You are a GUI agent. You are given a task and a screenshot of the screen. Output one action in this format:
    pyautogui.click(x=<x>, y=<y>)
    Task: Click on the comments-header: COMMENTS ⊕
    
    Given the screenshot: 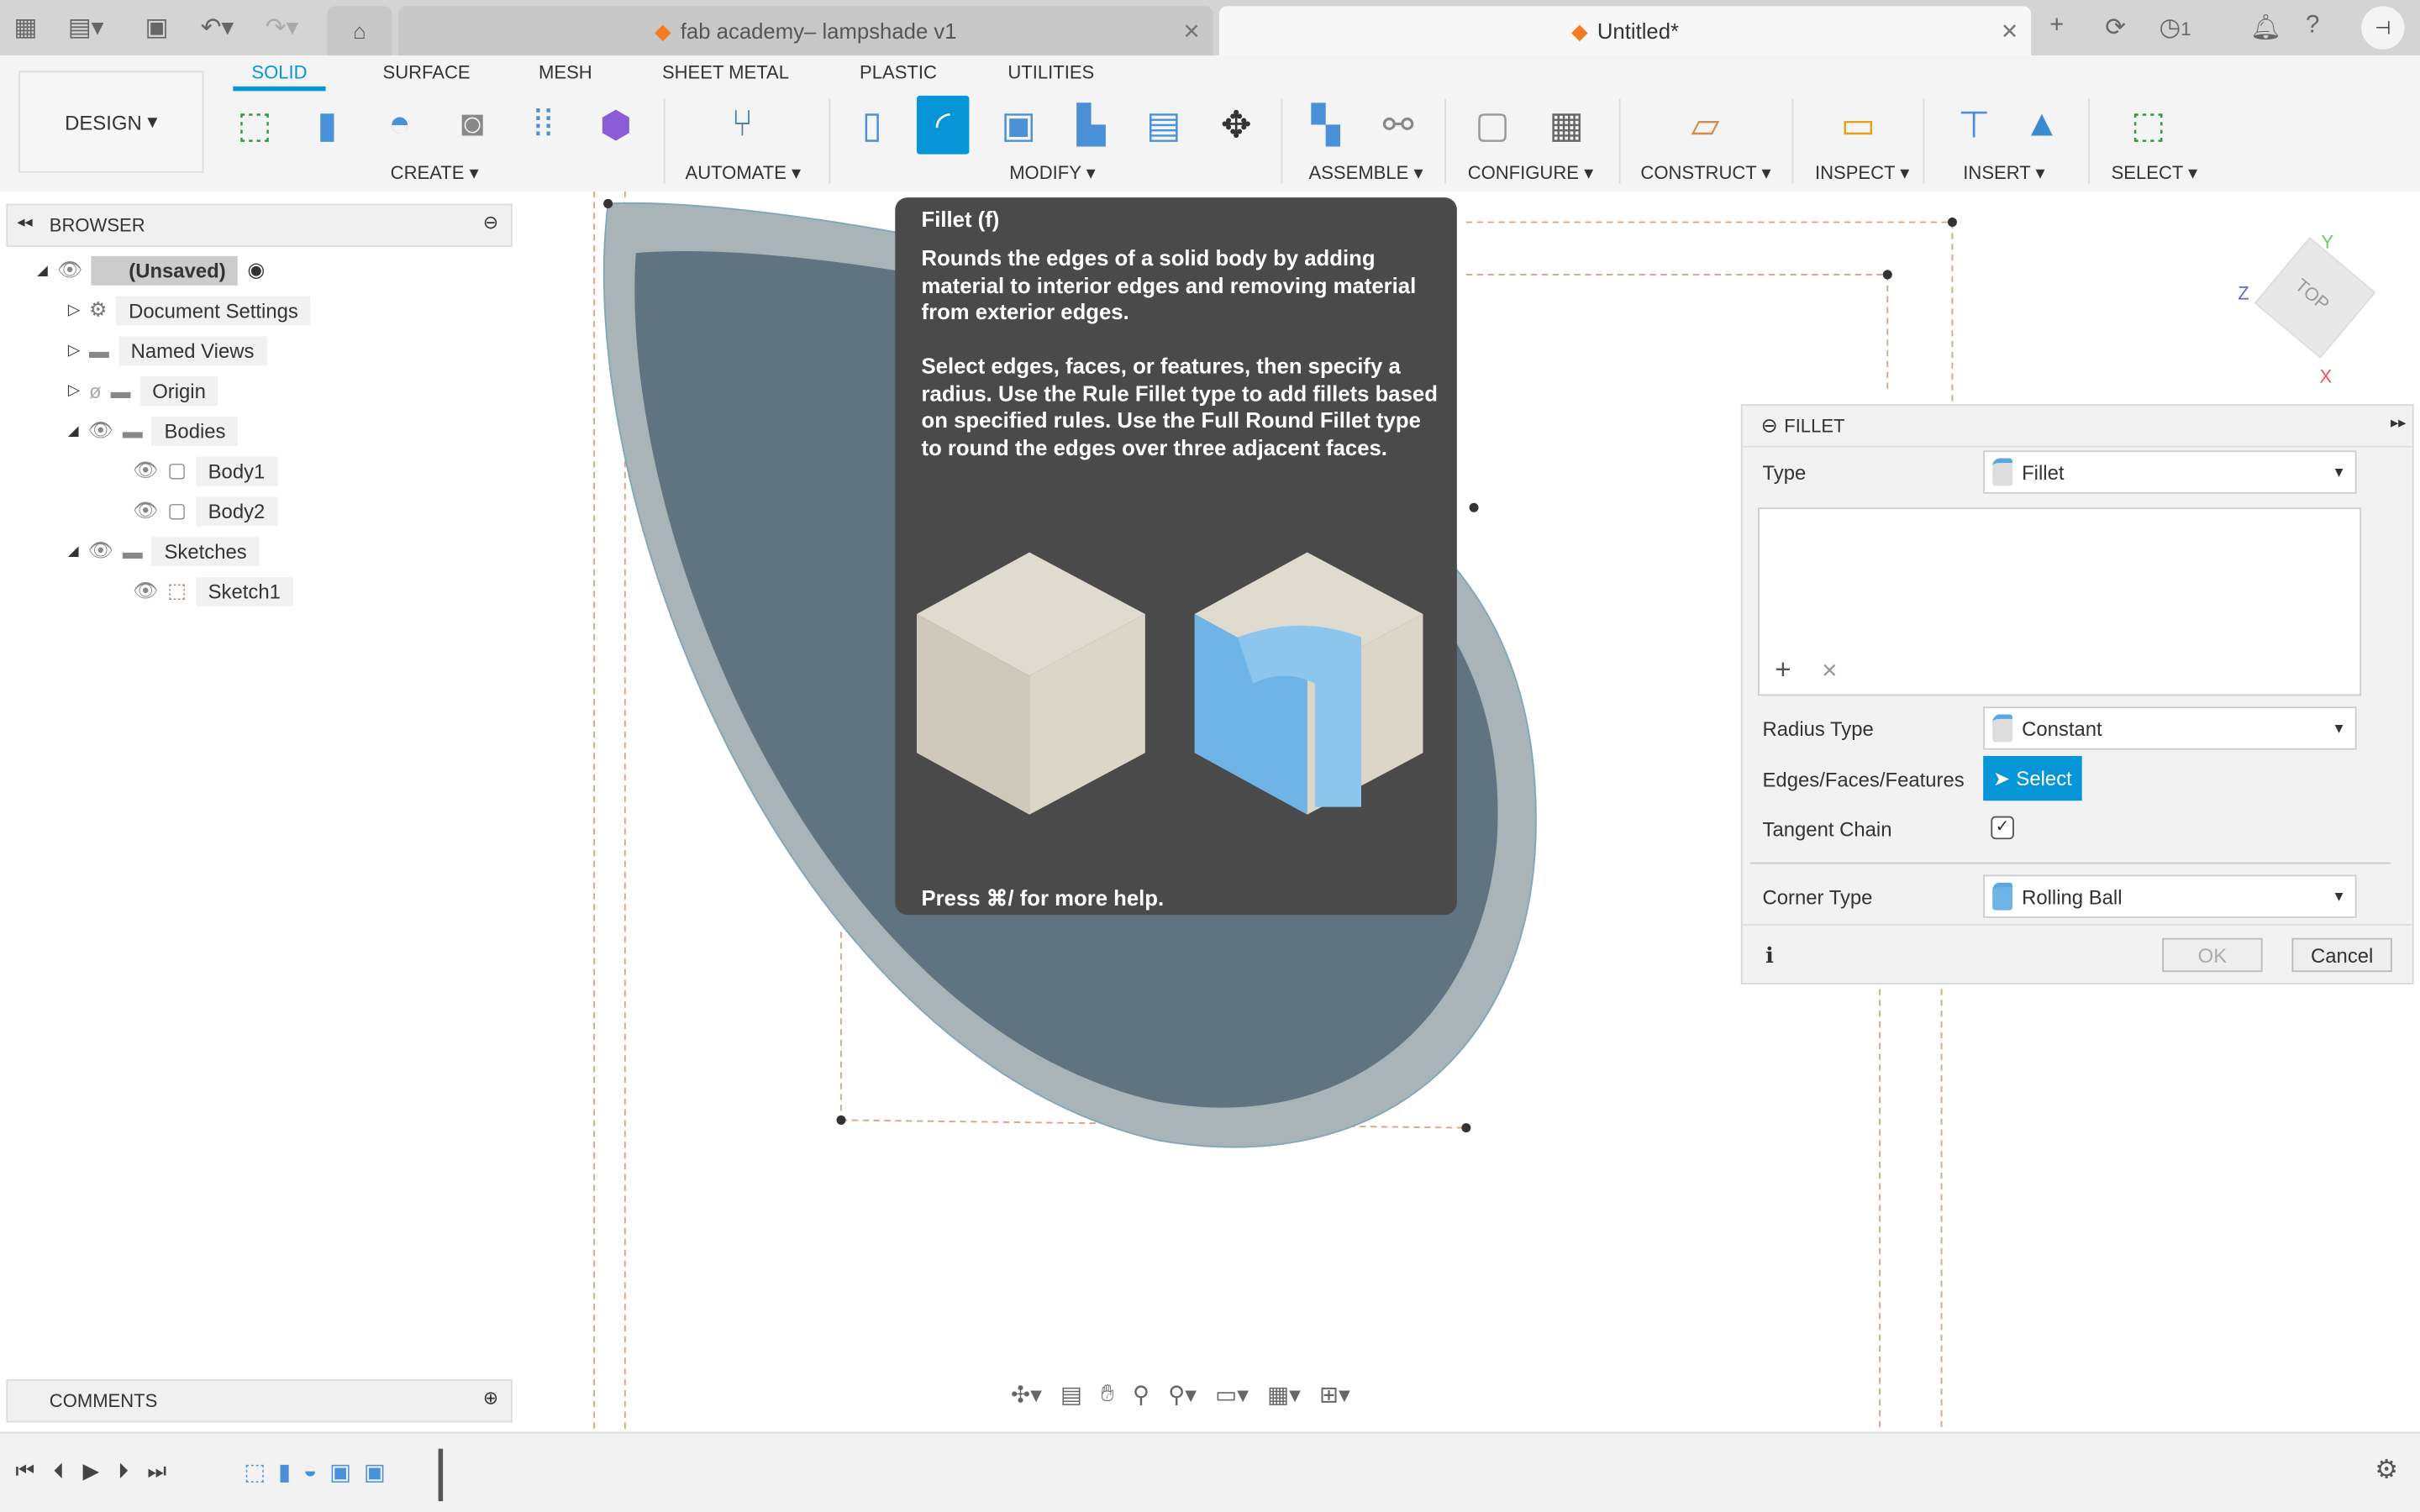 What is the action you would take?
    pyautogui.click(x=259, y=1401)
    